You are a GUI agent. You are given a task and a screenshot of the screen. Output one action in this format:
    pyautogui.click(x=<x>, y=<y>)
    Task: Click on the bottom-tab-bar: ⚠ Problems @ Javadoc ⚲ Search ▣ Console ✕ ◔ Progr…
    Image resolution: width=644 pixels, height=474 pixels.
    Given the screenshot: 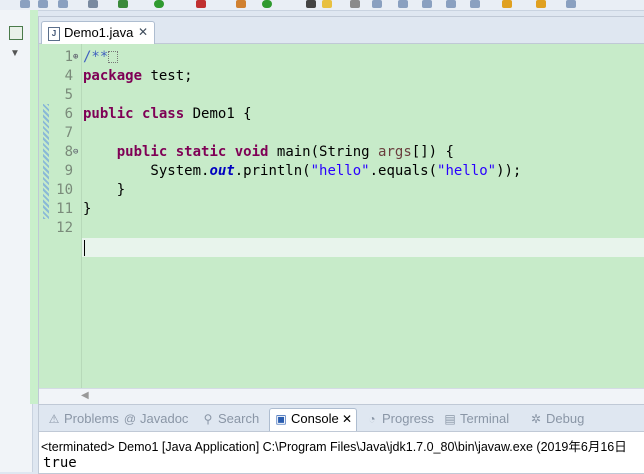 What is the action you would take?
    pyautogui.click(x=341, y=418)
    